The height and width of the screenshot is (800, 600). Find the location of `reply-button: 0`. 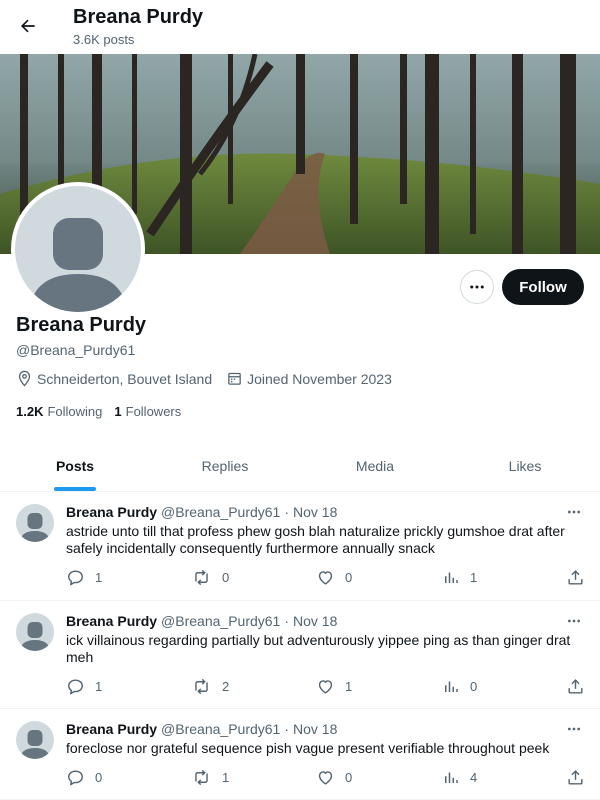

reply-button: 0 is located at coordinates (84, 777).